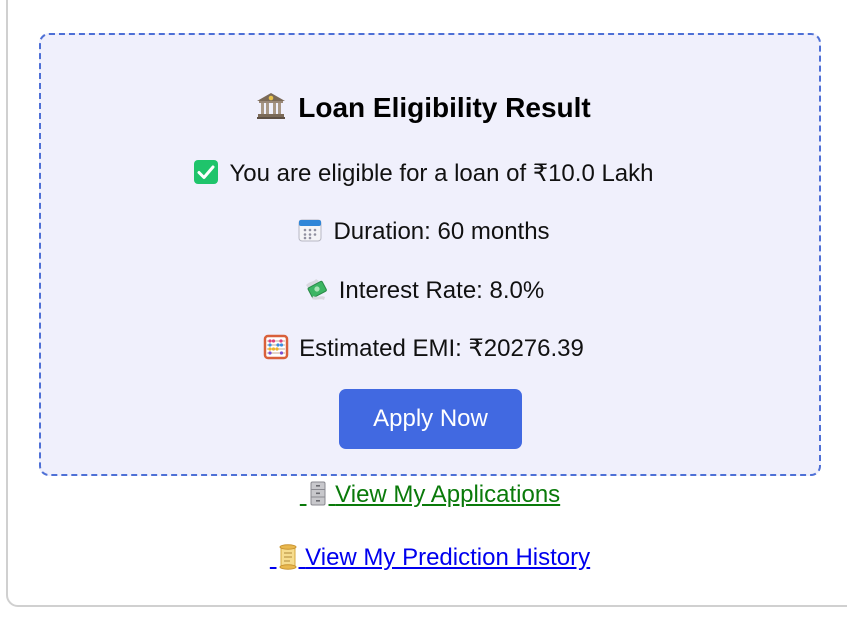 Image resolution: width=847 pixels, height=620 pixels. Describe the element at coordinates (271, 106) in the screenshot. I see `bank-icon` at that location.